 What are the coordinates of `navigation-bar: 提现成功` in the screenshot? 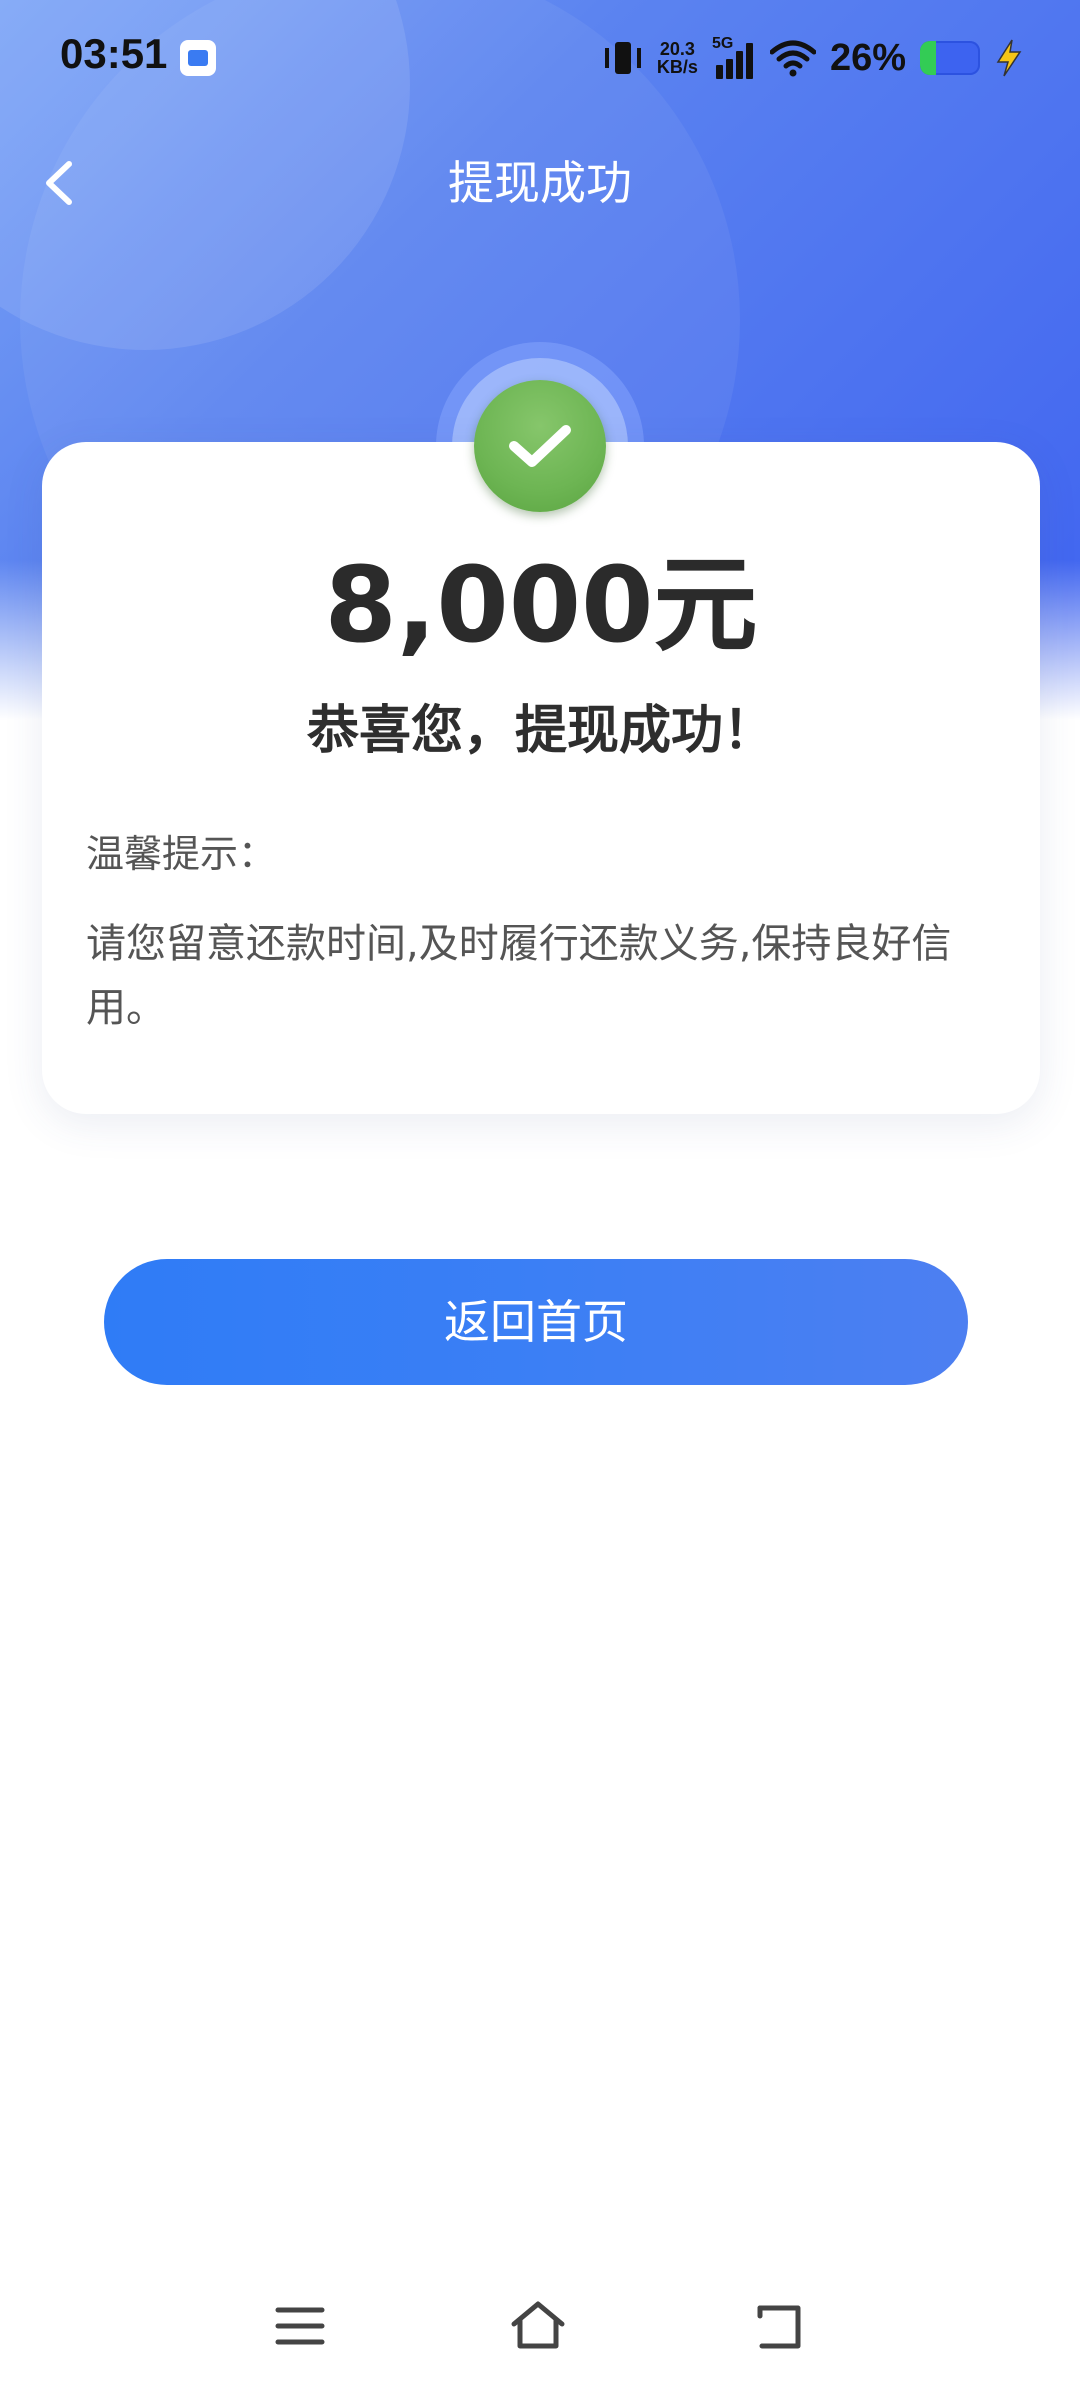 It's located at (540, 180).